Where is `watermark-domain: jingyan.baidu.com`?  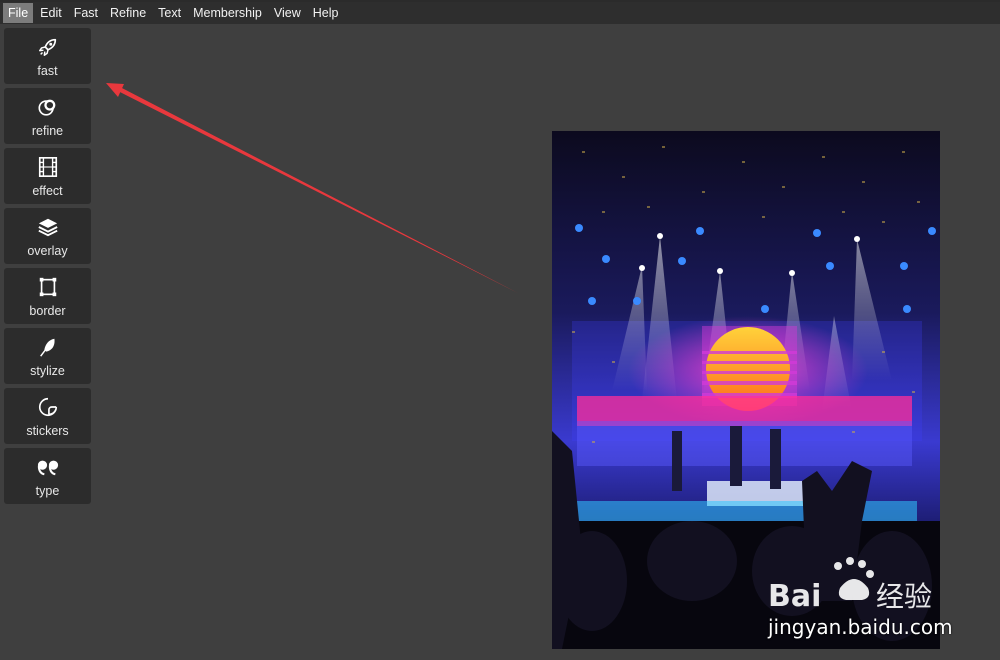 watermark-domain: jingyan.baidu.com is located at coordinates (860, 627).